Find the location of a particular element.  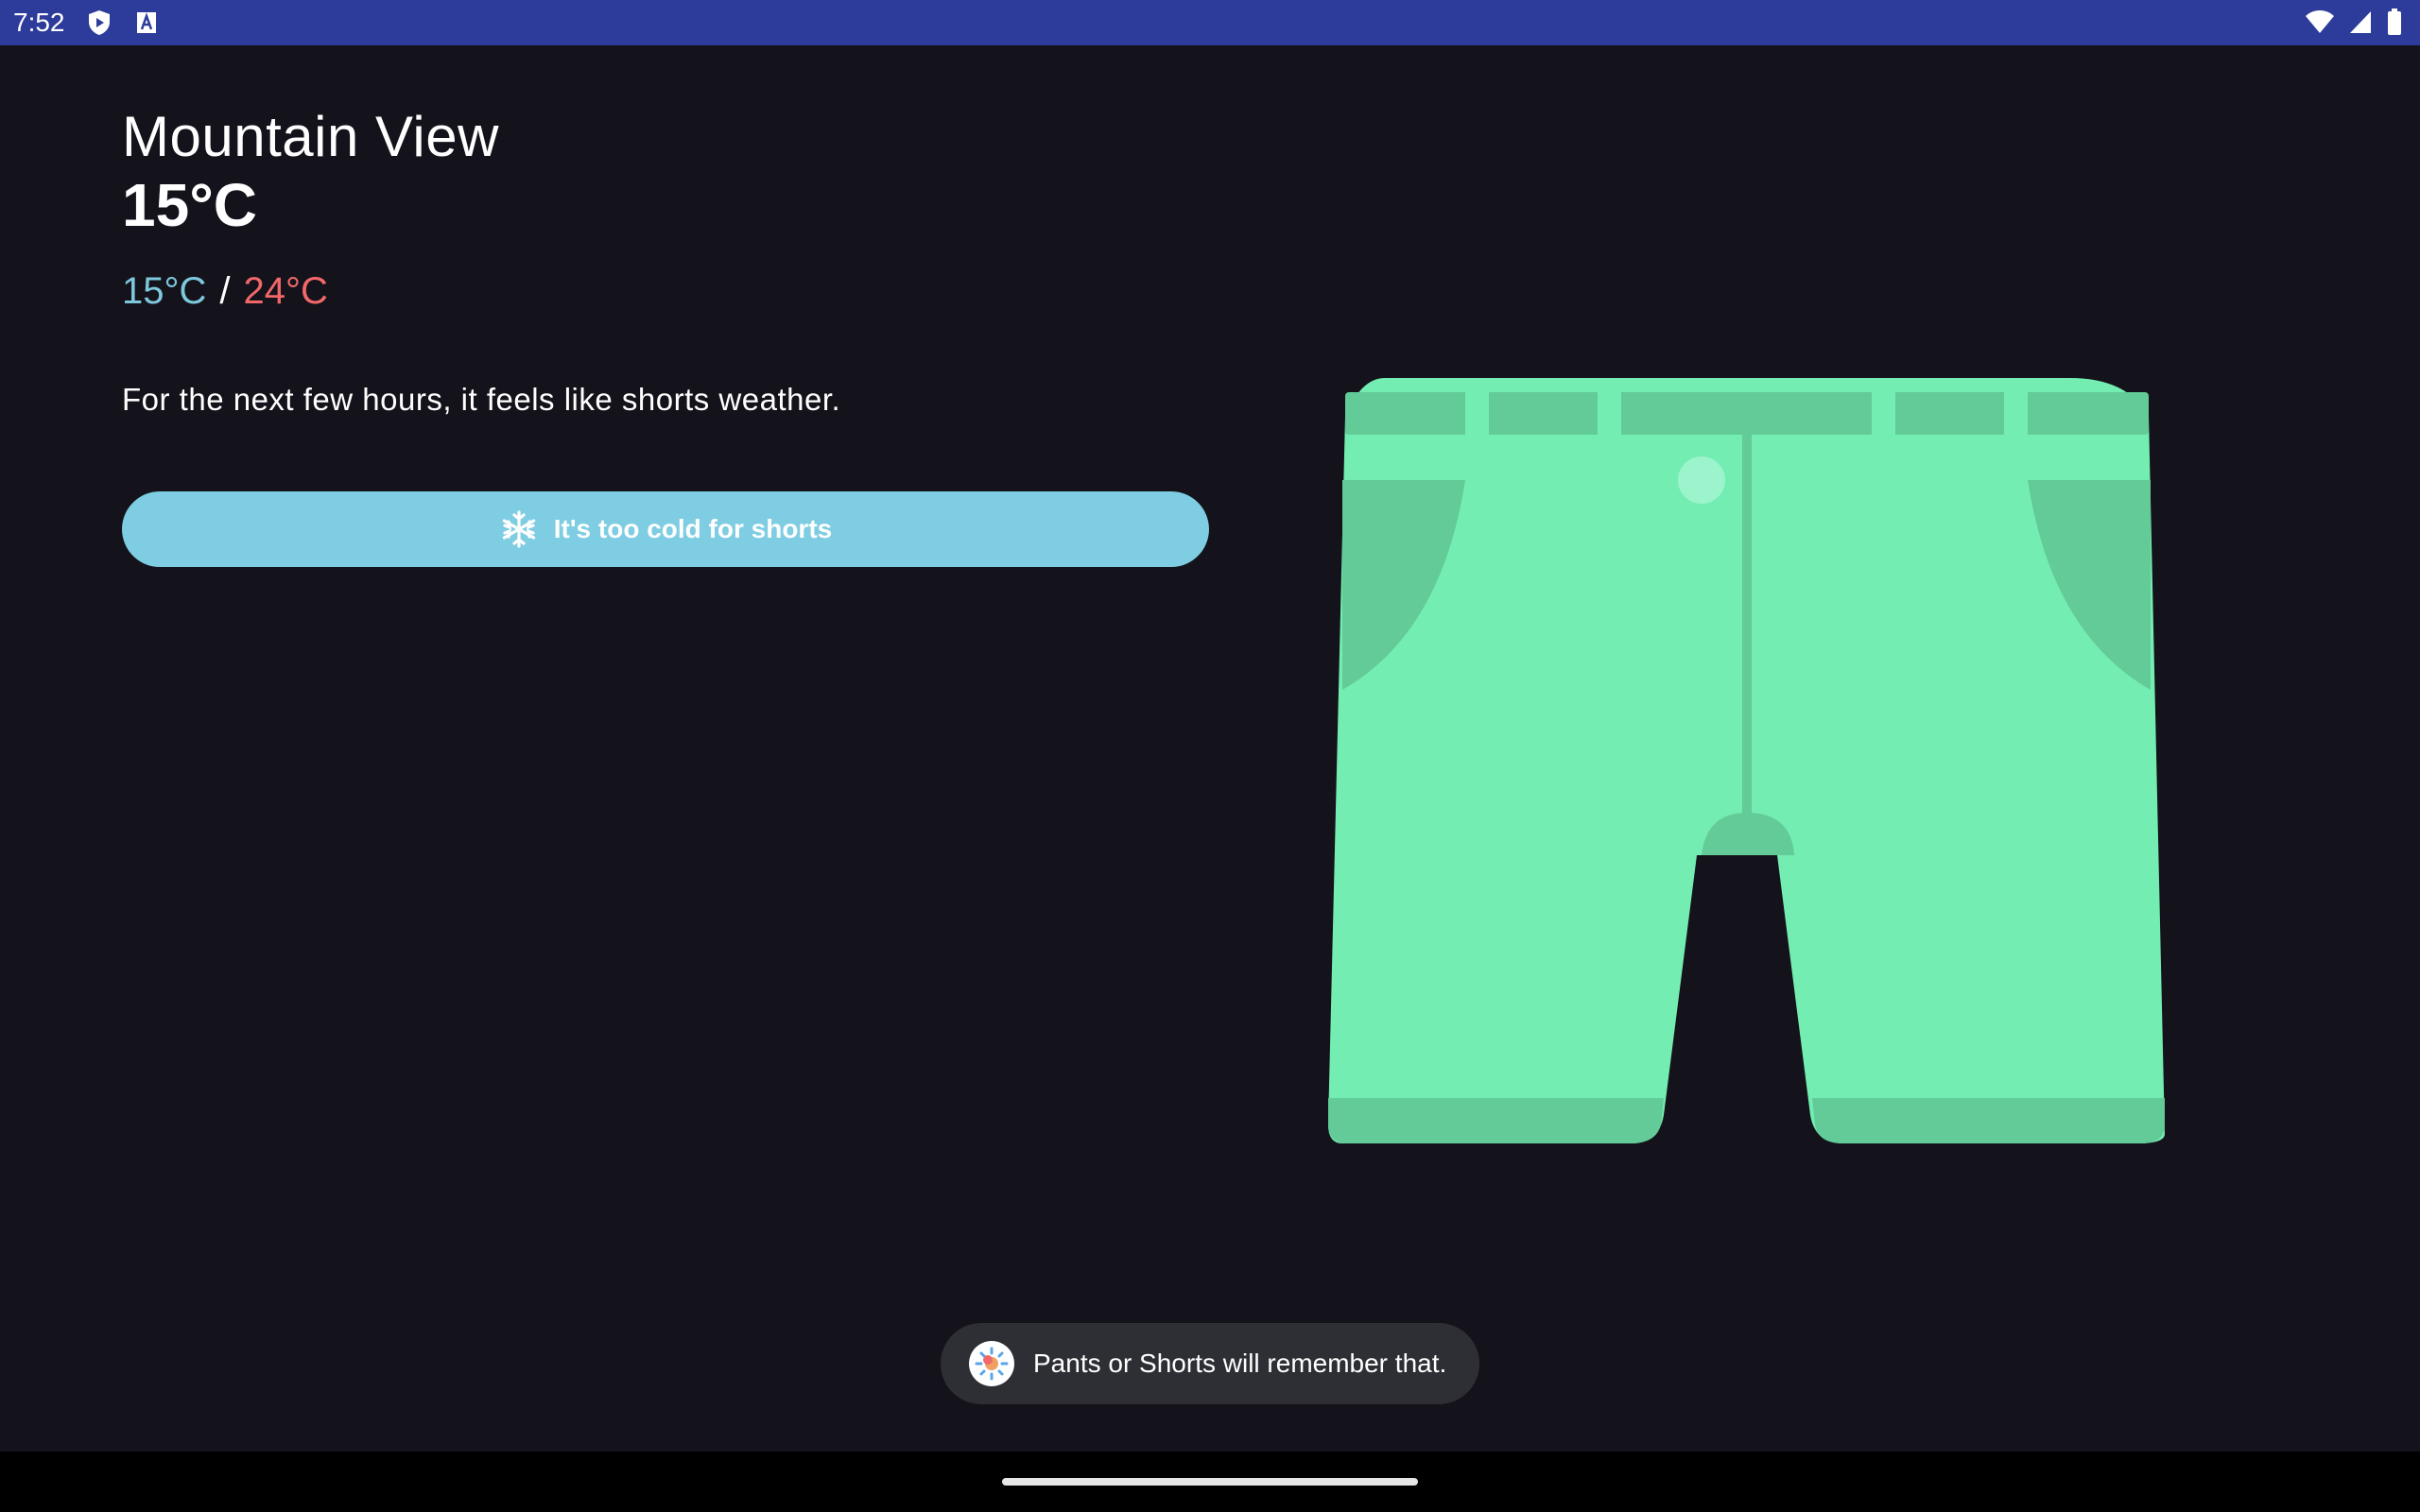

toast-message: Pants or Shorts will remember that. is located at coordinates (1210, 1363).